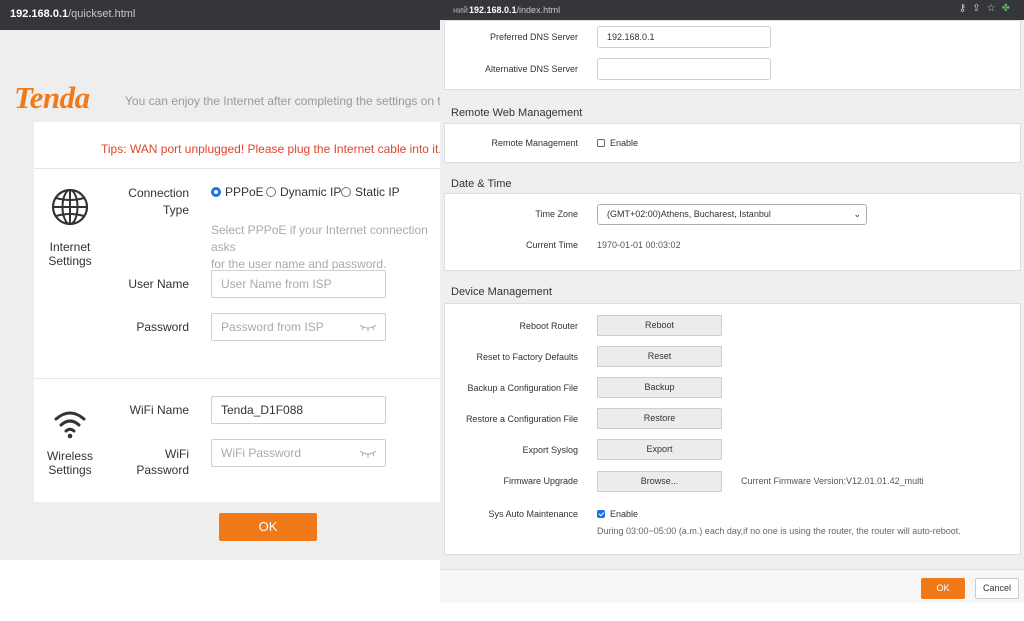 The height and width of the screenshot is (621, 1024). I want to click on date-time-title: Date & Time, so click(481, 184).